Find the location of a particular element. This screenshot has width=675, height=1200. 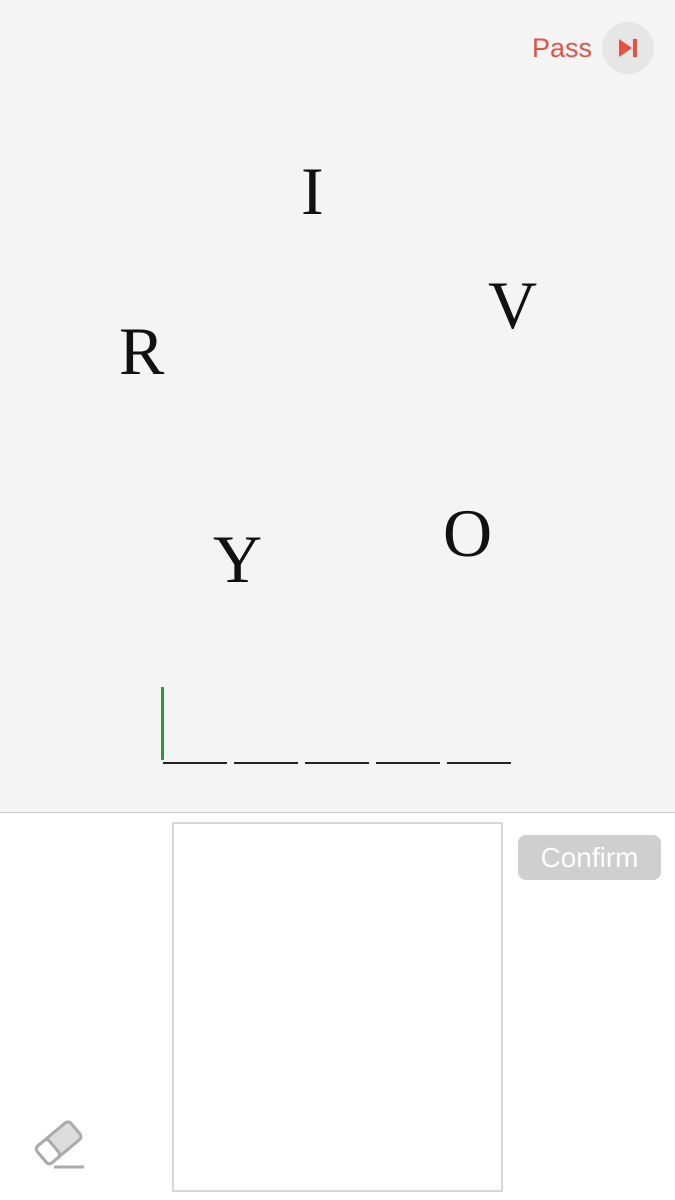

eraser-icon is located at coordinates (58, 1142).